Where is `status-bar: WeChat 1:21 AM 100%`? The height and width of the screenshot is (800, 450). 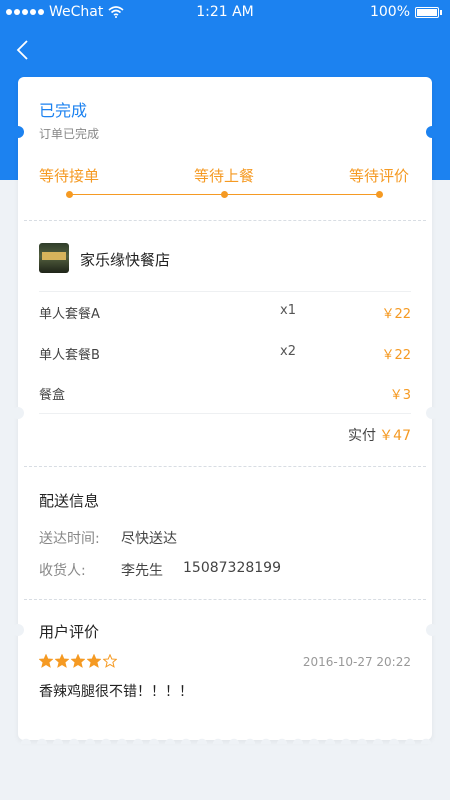 status-bar: WeChat 1:21 AM 100% is located at coordinates (225, 12).